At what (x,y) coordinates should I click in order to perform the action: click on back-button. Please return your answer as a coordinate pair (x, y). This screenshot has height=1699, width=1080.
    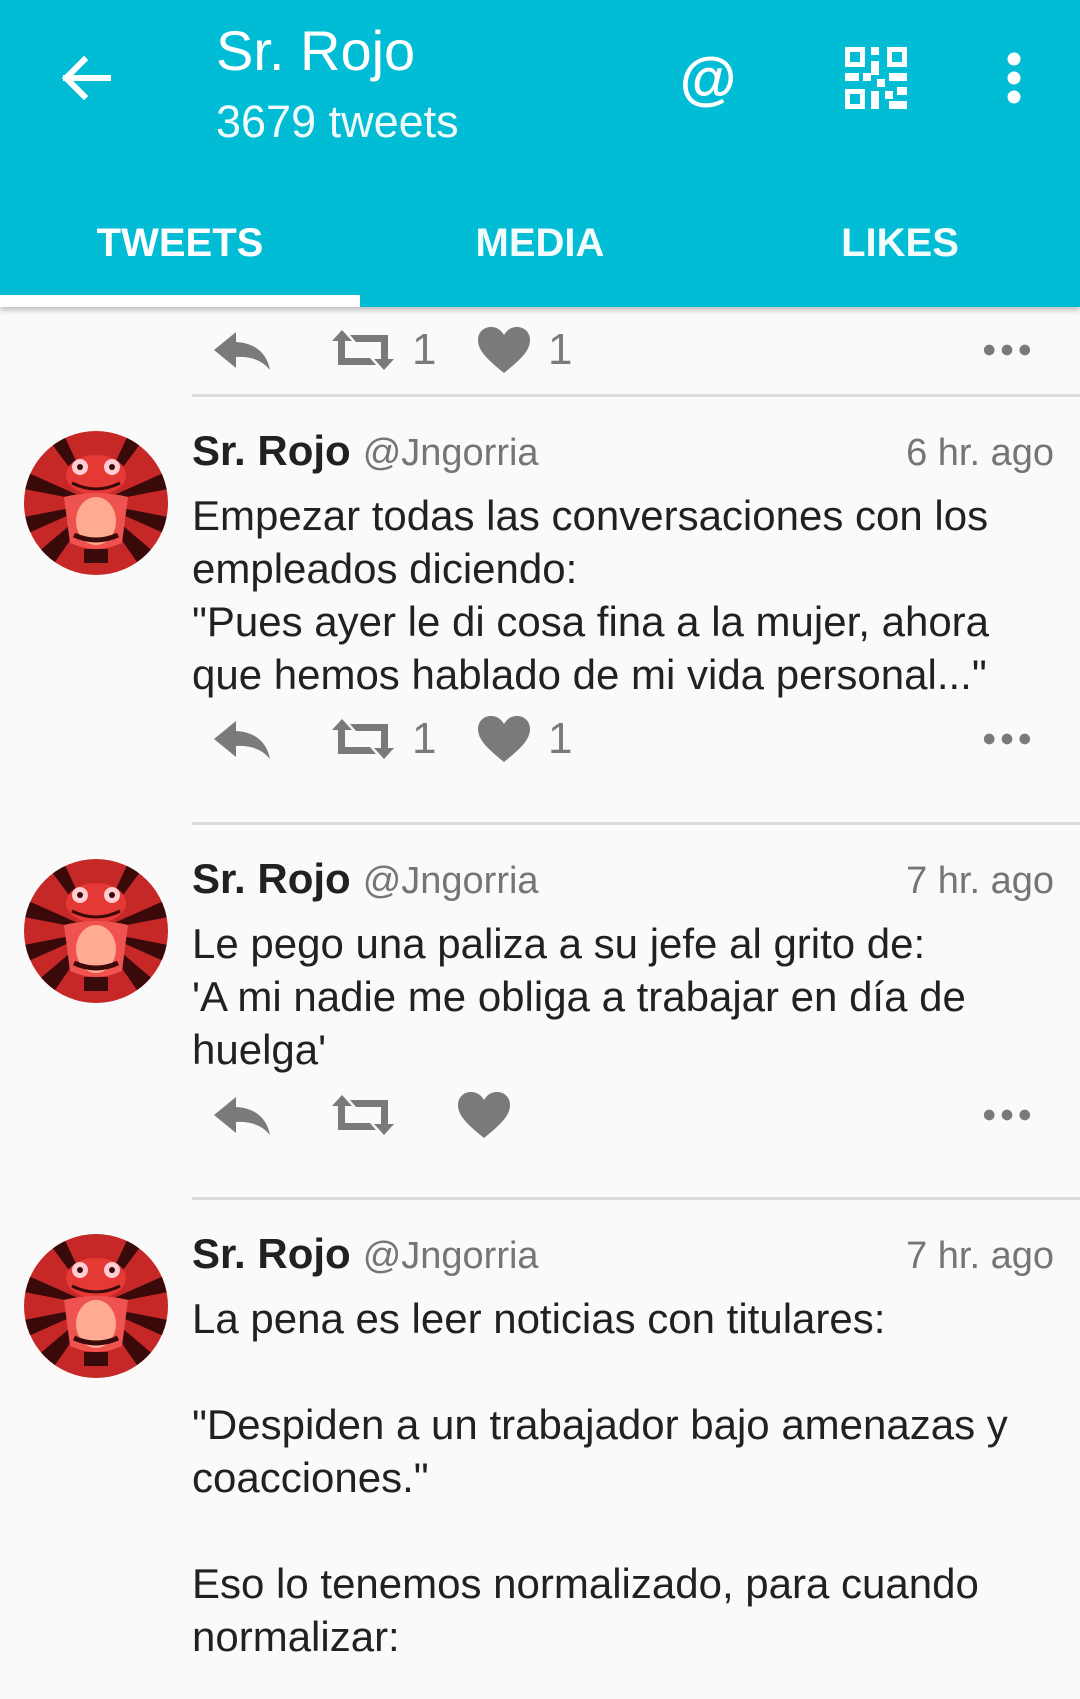
    Looking at the image, I should click on (86, 78).